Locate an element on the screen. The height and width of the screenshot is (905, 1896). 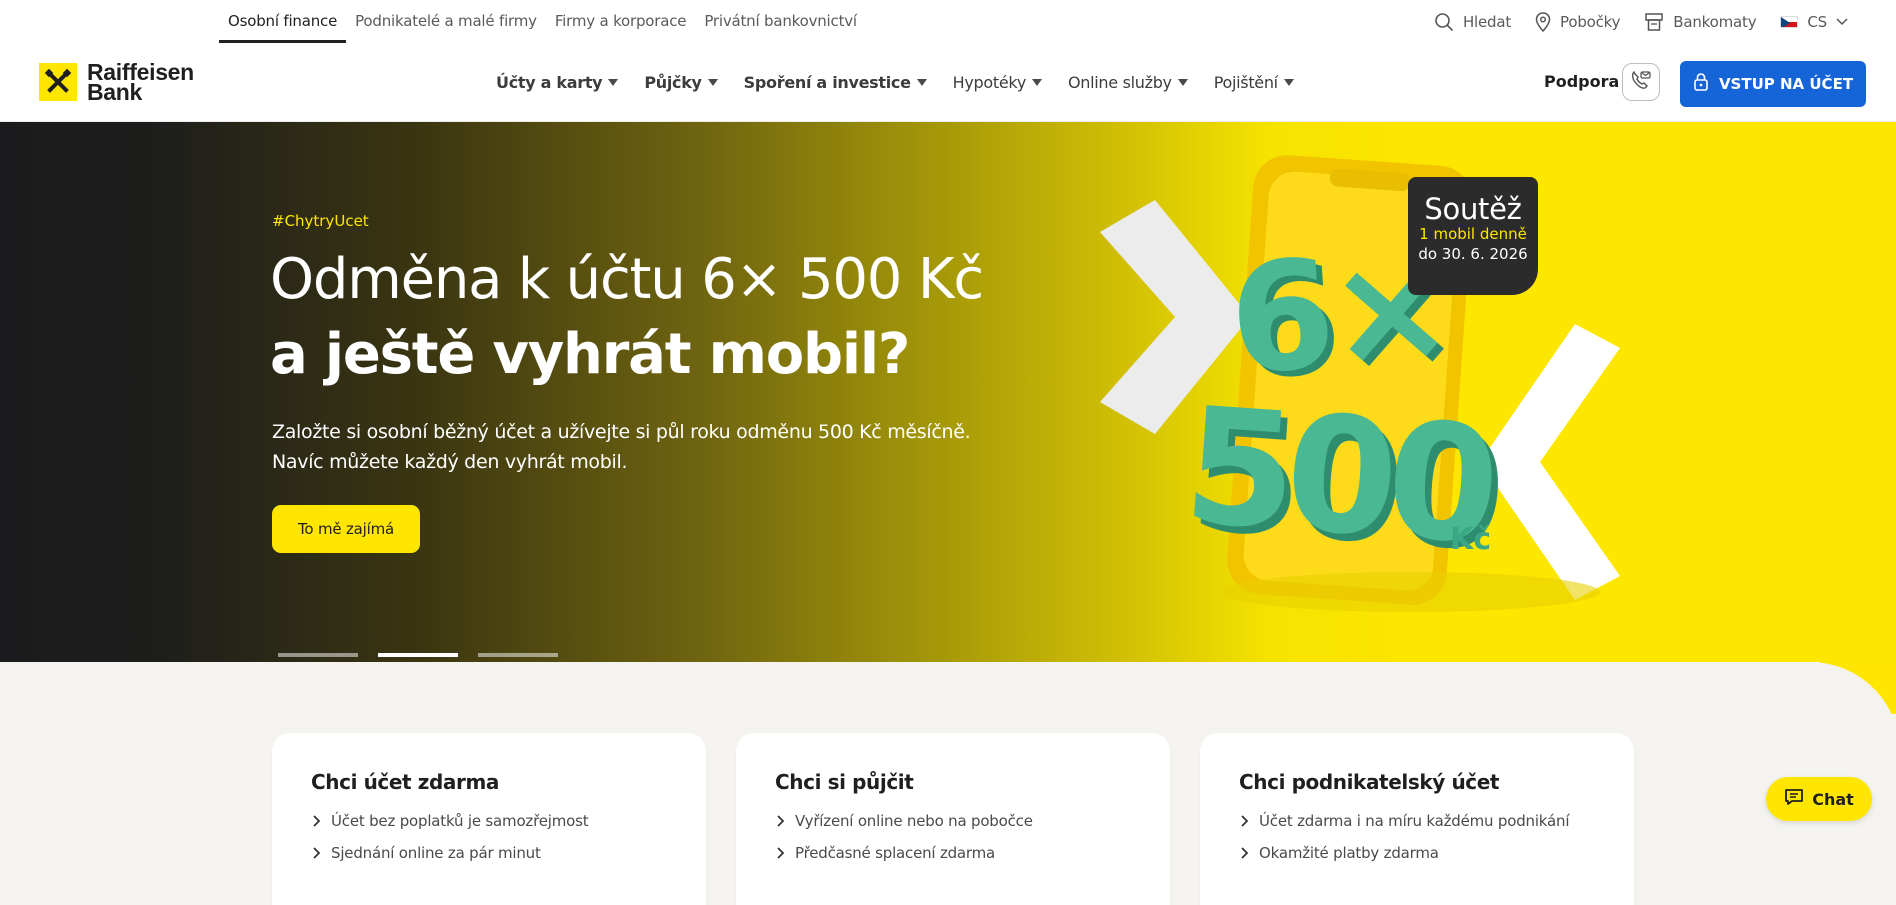
logo-line-2: Bank is located at coordinates (115, 92).